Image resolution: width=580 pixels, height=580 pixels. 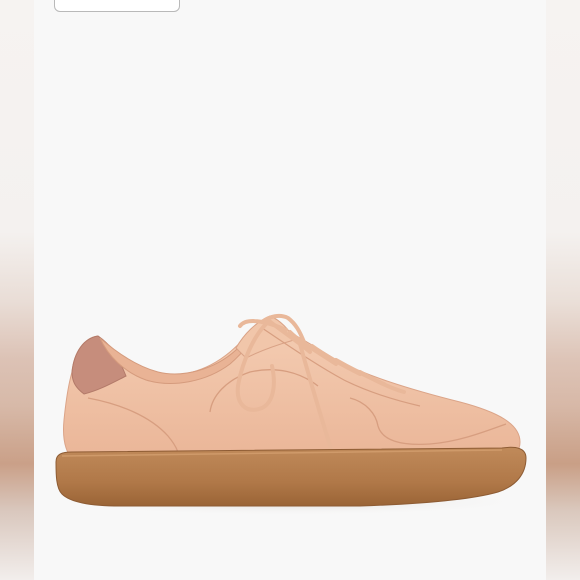 I want to click on gum-sole, so click(x=291, y=476).